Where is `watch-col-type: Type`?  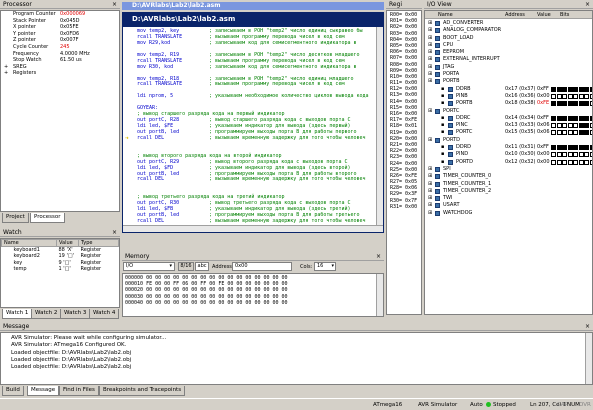 watch-col-type: Type is located at coordinates (98, 243).